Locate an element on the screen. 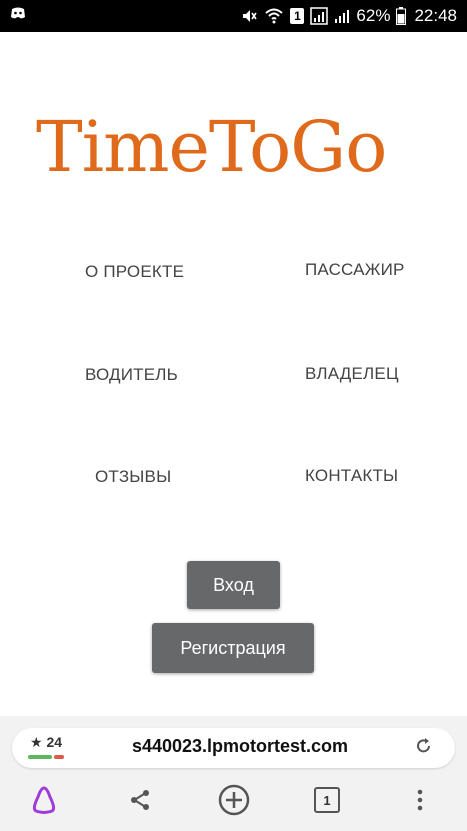  wifi-icon is located at coordinates (274, 16).